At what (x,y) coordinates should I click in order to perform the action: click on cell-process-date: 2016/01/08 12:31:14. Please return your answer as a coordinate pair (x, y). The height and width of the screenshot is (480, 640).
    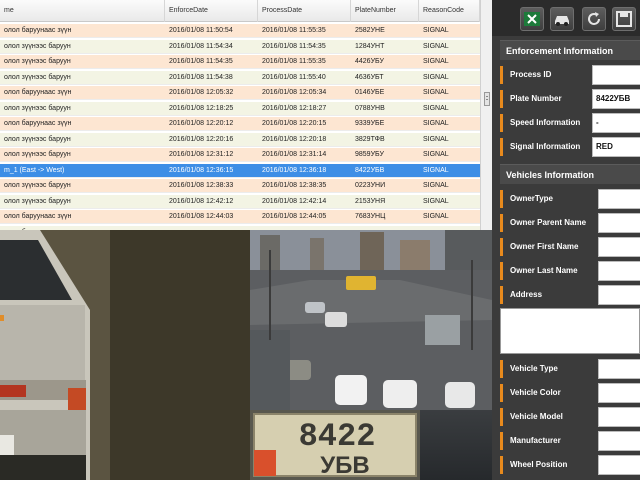
    Looking at the image, I should click on (294, 154).